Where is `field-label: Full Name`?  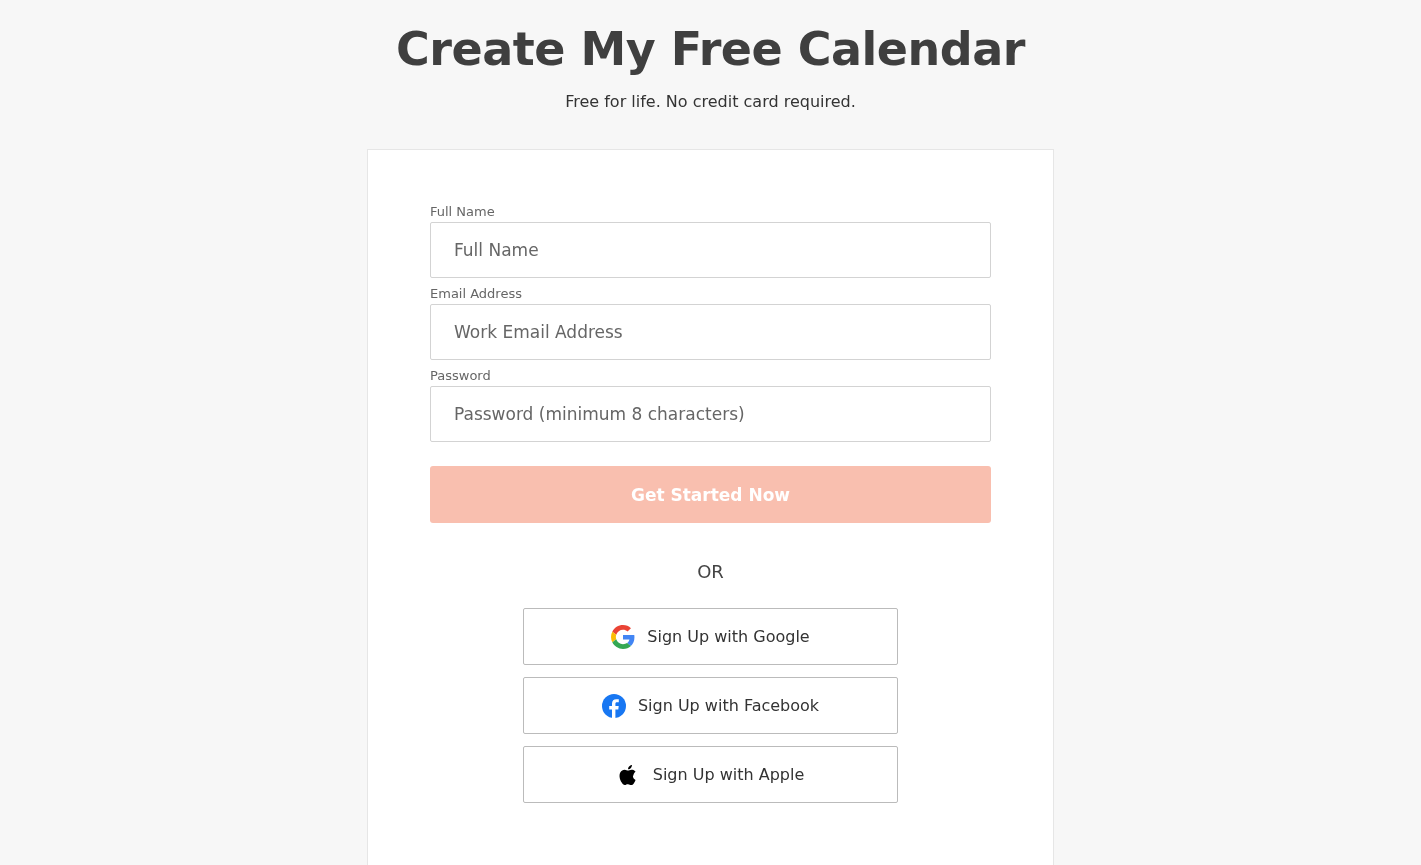
field-label: Full Name is located at coordinates (463, 211).